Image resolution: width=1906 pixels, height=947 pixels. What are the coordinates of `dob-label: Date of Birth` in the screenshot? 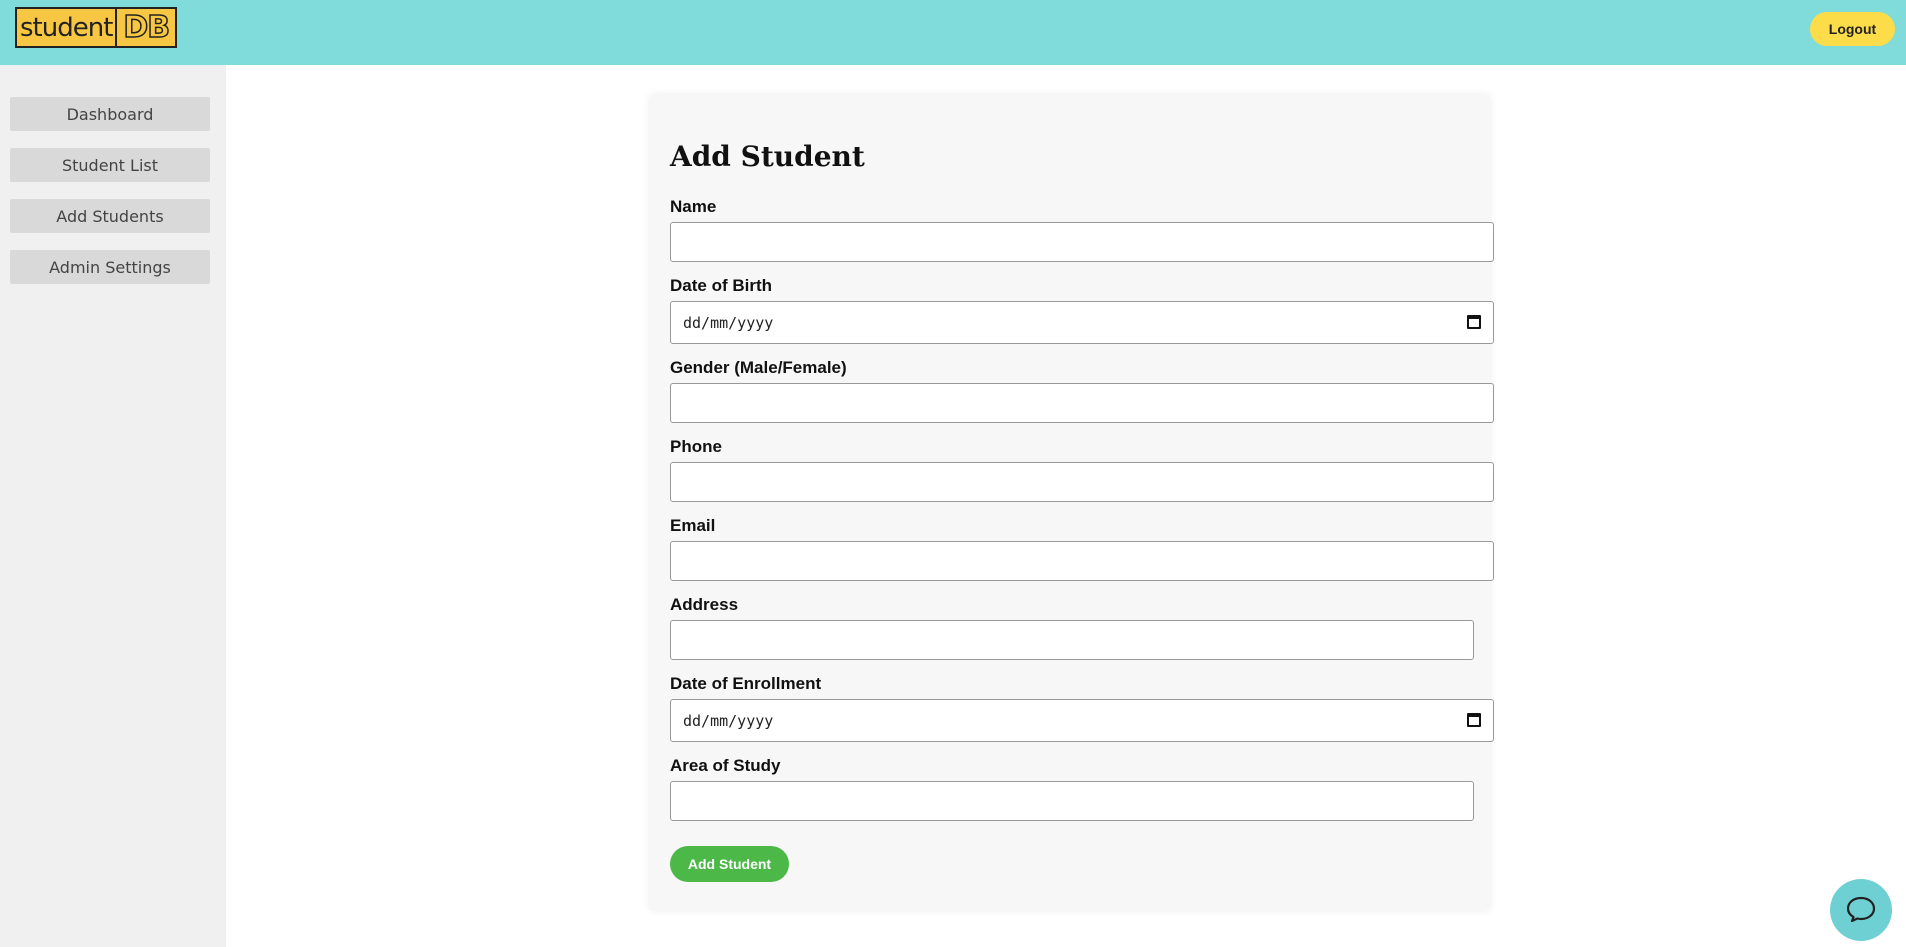 It's located at (721, 285).